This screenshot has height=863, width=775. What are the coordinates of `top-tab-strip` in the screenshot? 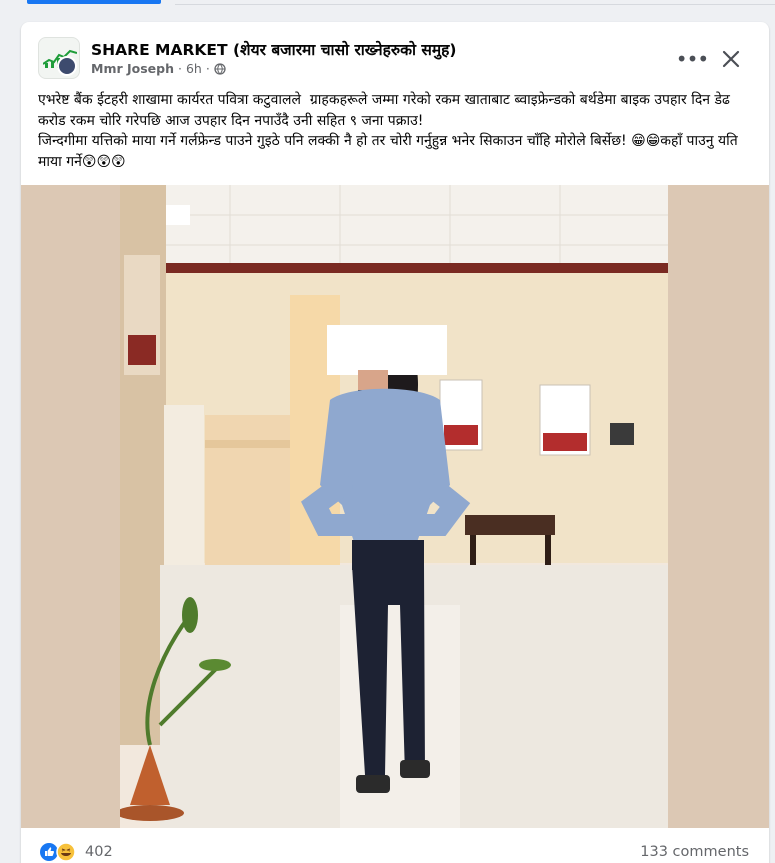 It's located at (387, 3).